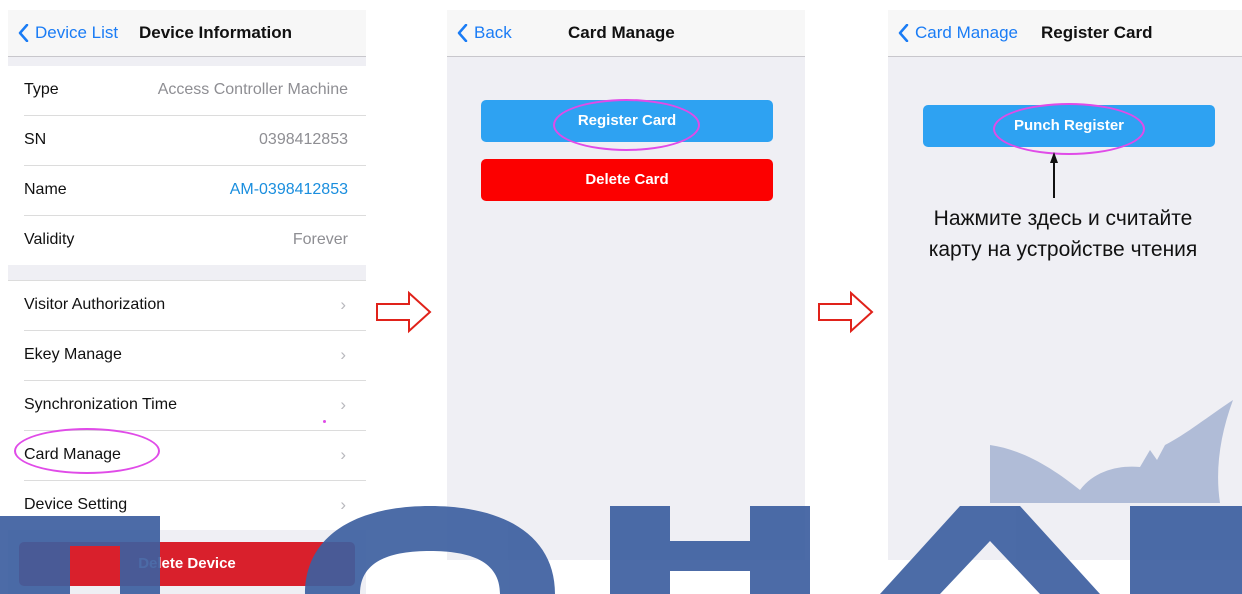 The width and height of the screenshot is (1242, 594). I want to click on navbar: Back Card Manage, so click(626, 33).